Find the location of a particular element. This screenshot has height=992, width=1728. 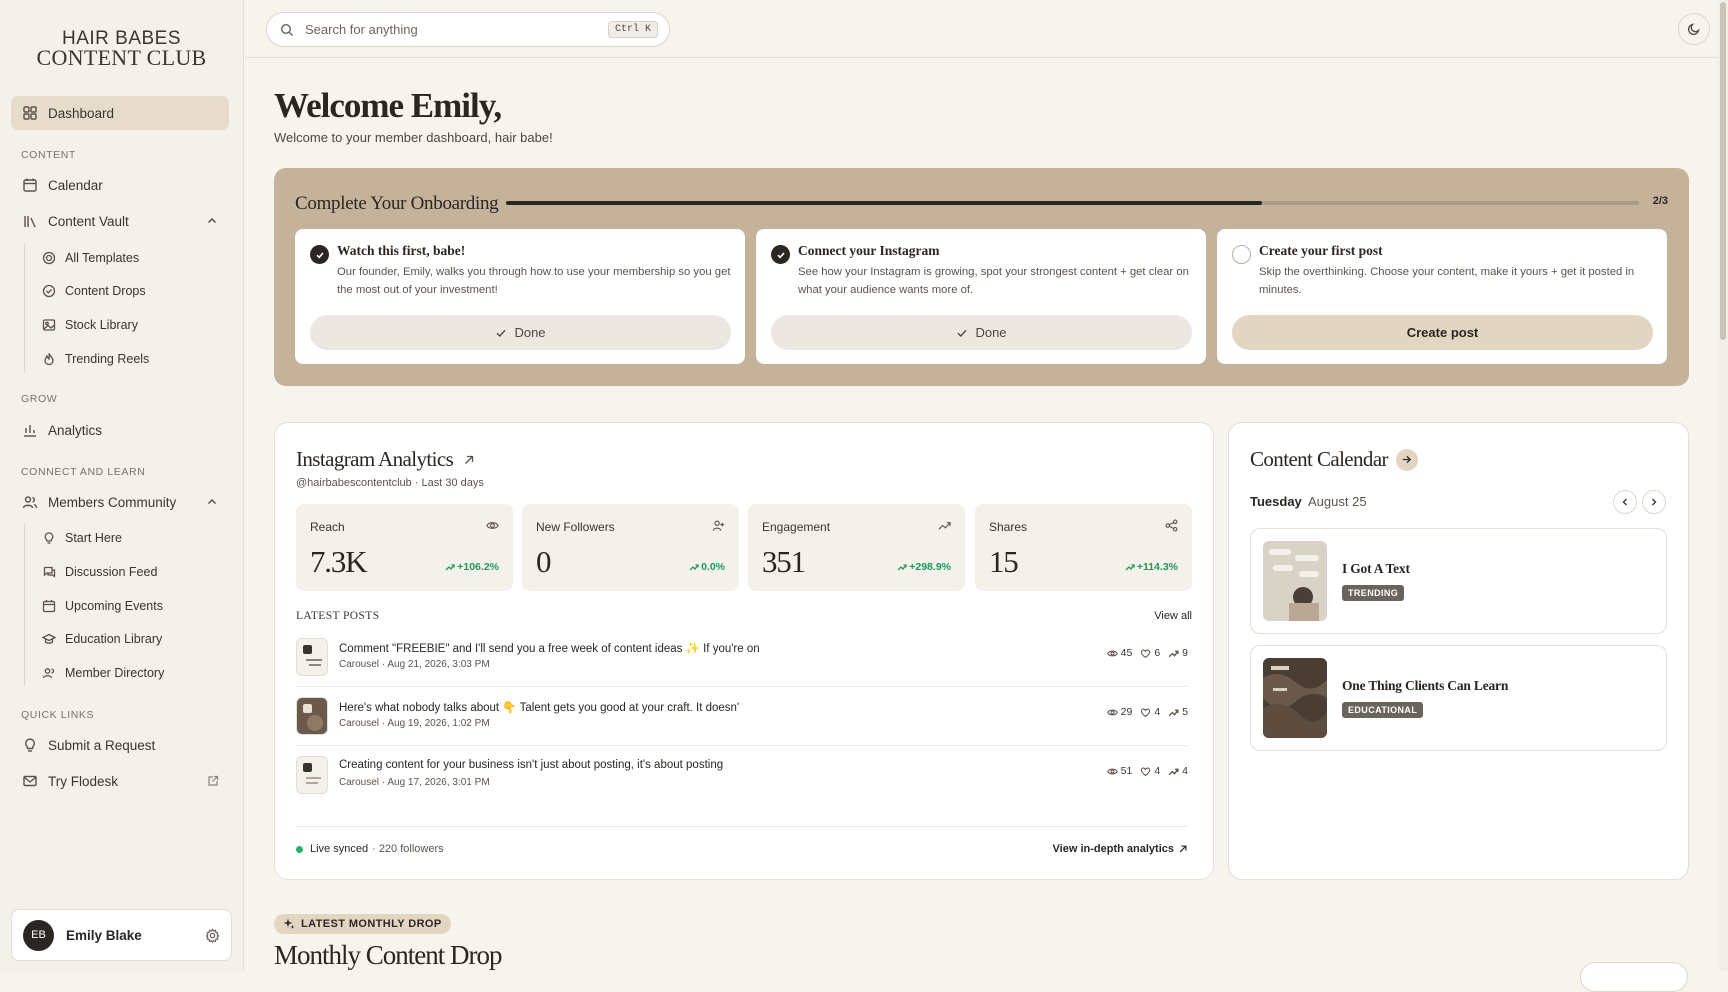

sidebar-item-label: Content Vault is located at coordinates (88, 221).